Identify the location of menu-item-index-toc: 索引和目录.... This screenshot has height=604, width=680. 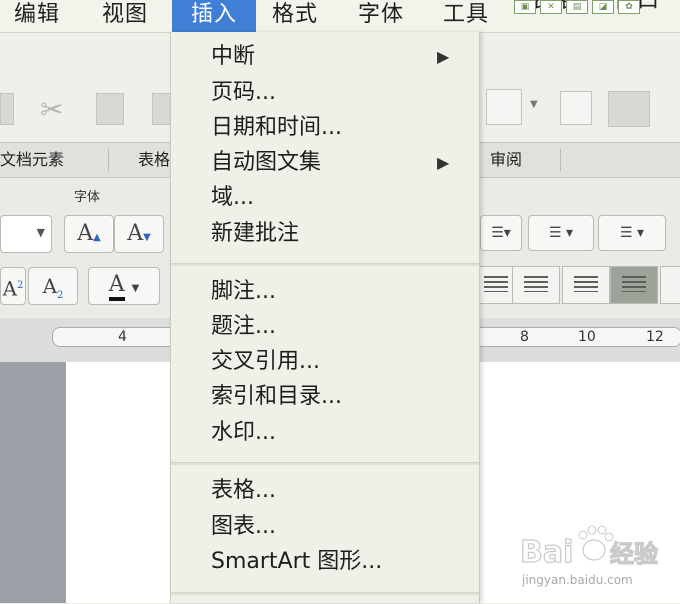
(276, 397).